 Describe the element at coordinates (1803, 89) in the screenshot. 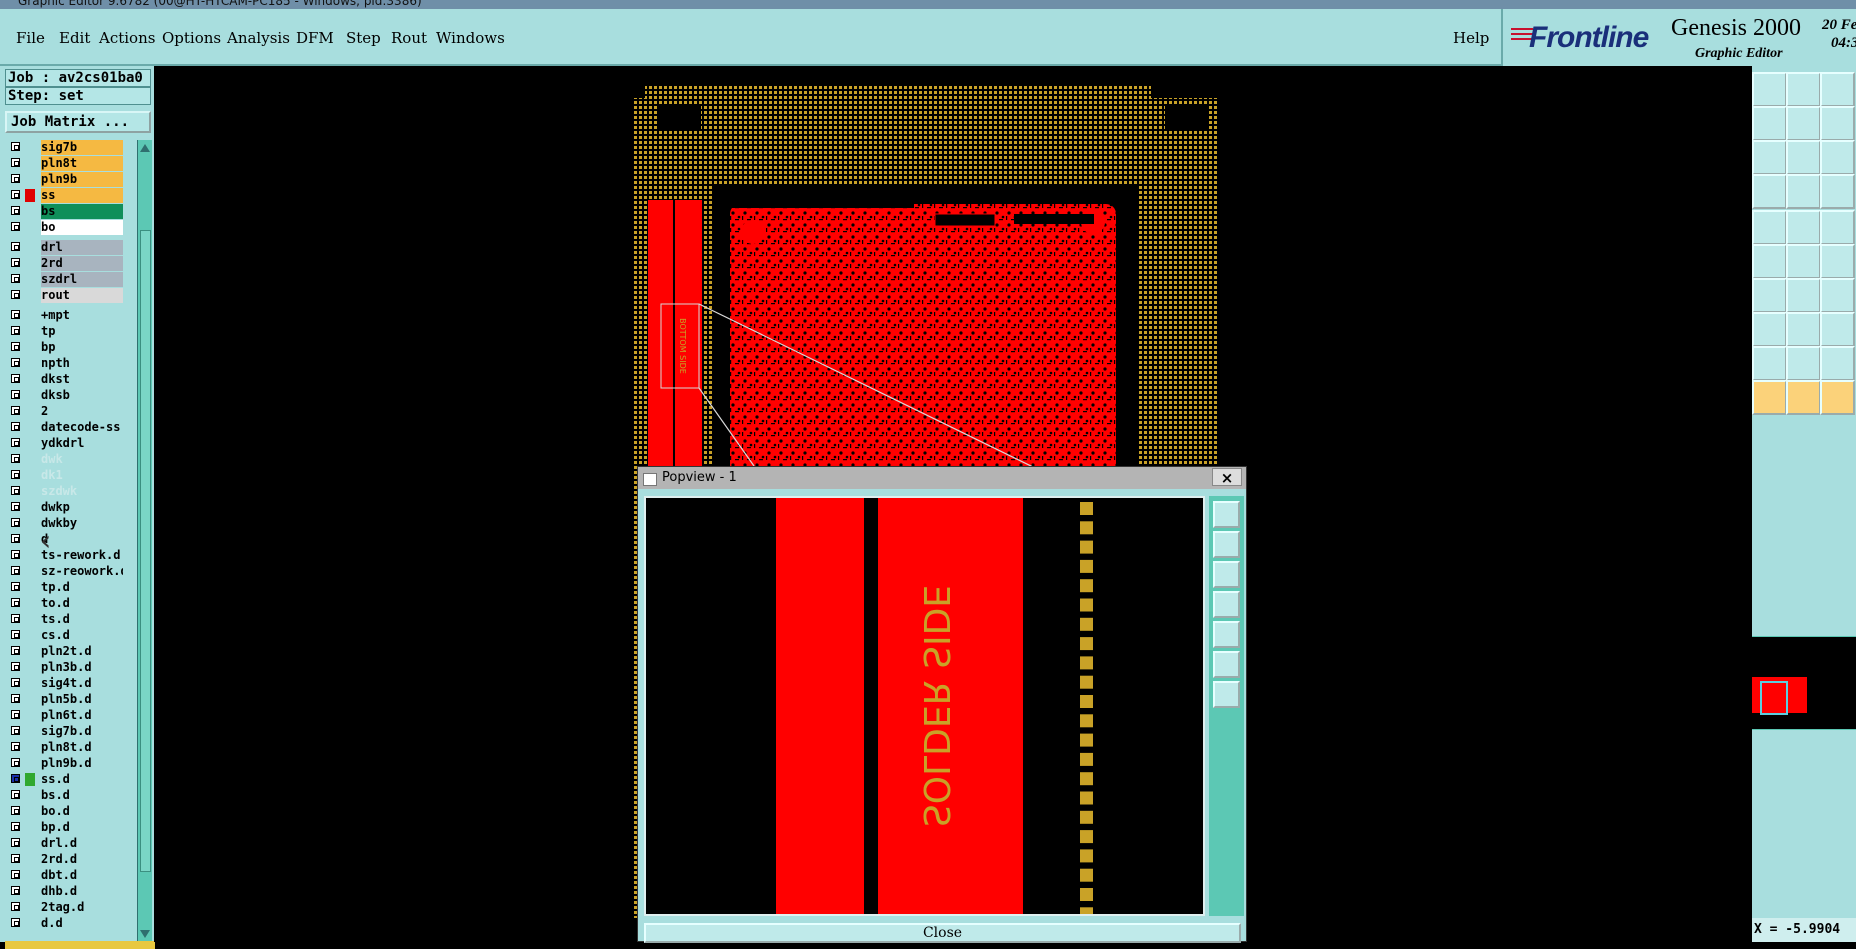

I see `pan-down-tool-icon` at that location.